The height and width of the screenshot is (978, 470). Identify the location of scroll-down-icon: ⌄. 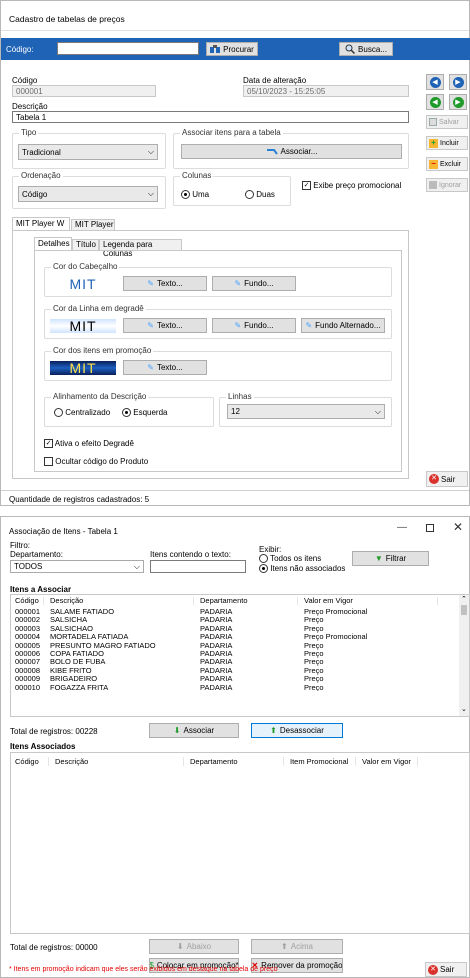
(464, 709).